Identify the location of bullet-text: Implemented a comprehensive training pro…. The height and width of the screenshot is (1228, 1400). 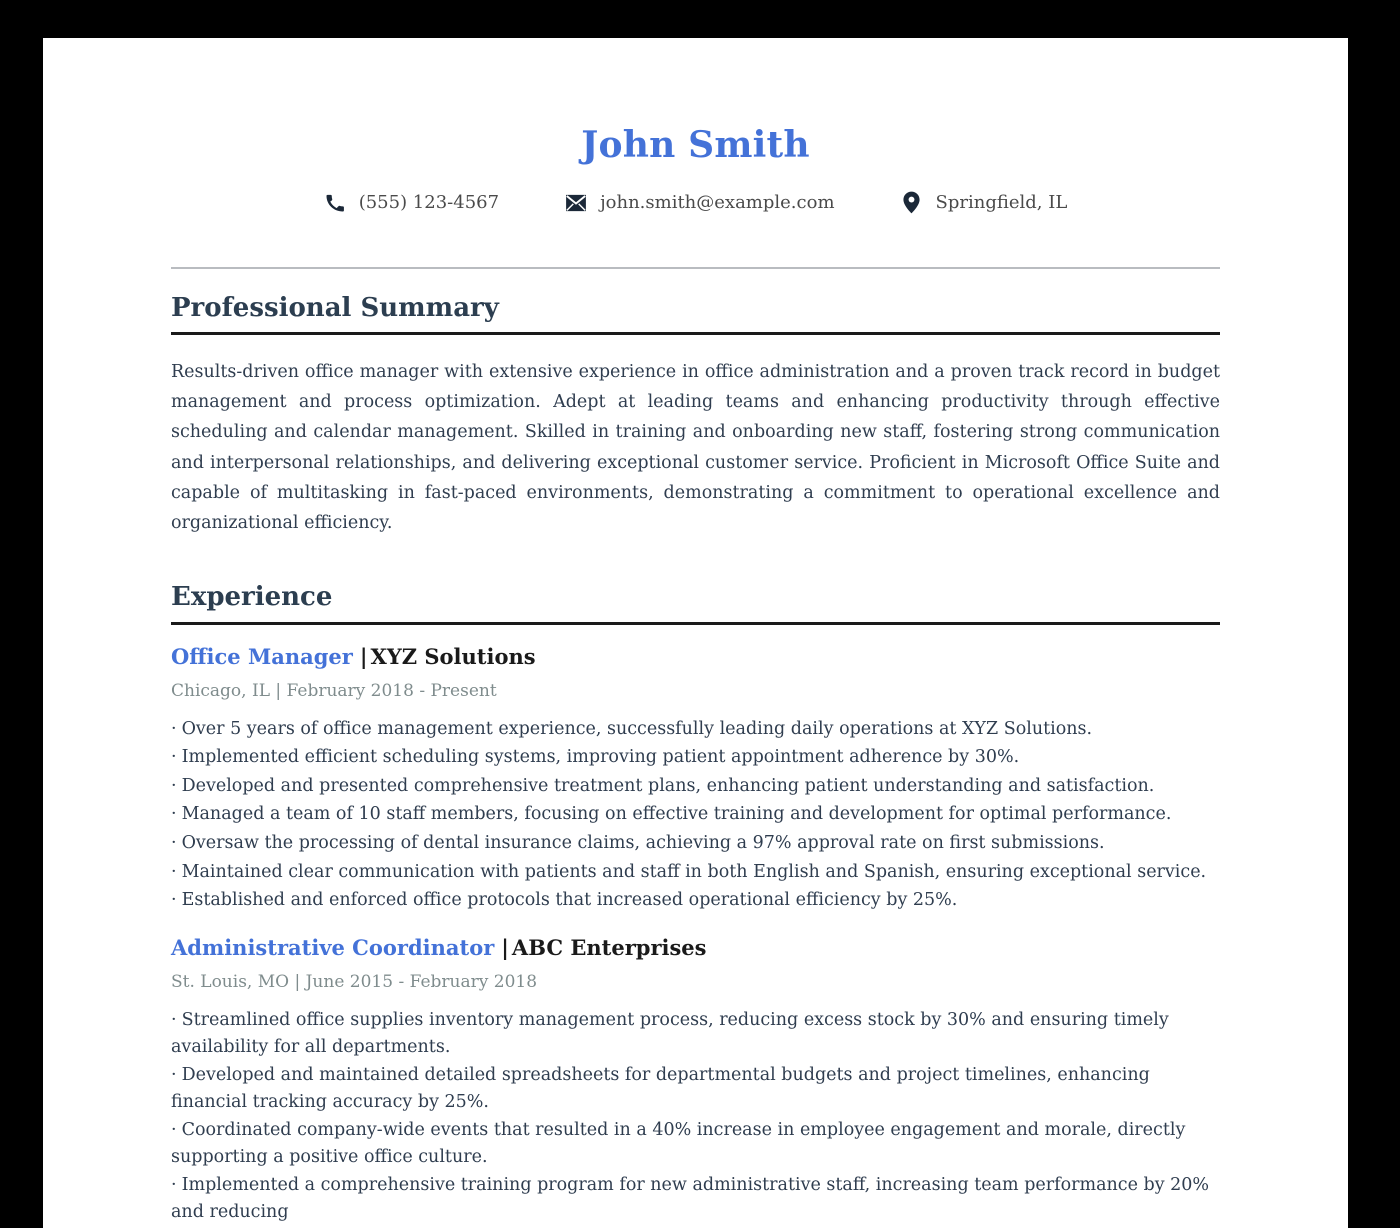
(690, 1199).